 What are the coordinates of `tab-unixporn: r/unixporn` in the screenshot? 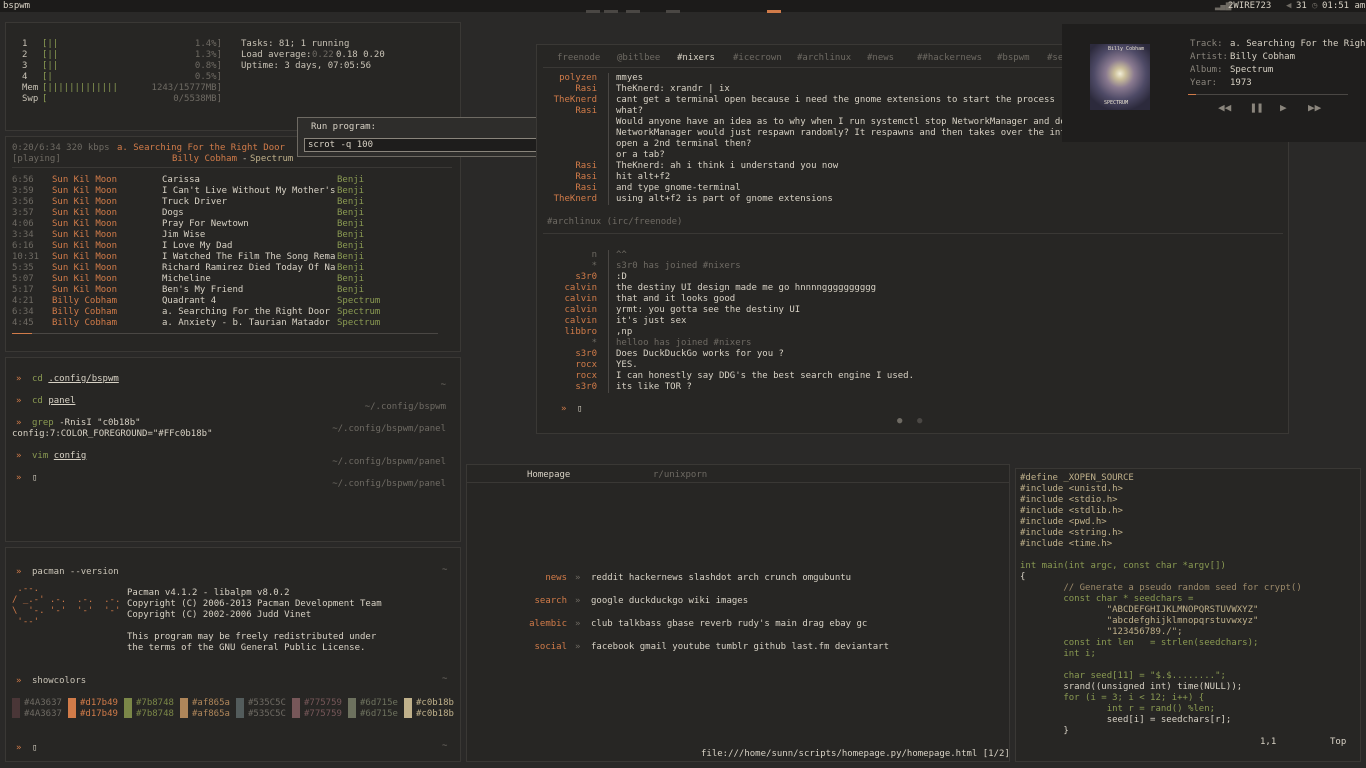 It's located at (680, 475).